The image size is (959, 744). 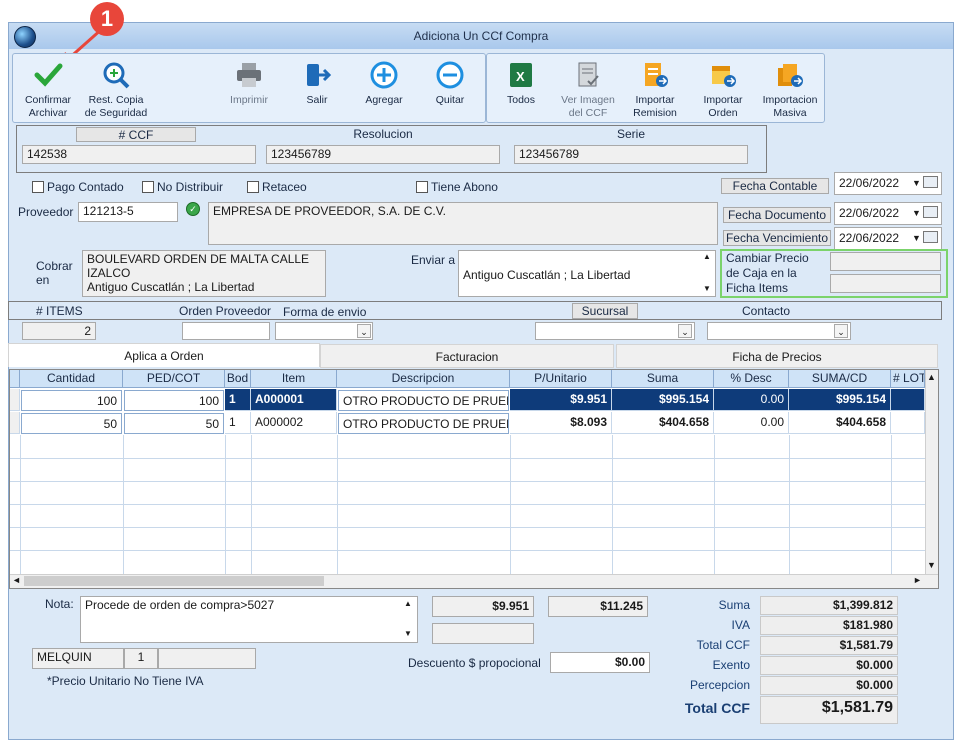 I want to click on salir-button: Salir, so click(x=317, y=83).